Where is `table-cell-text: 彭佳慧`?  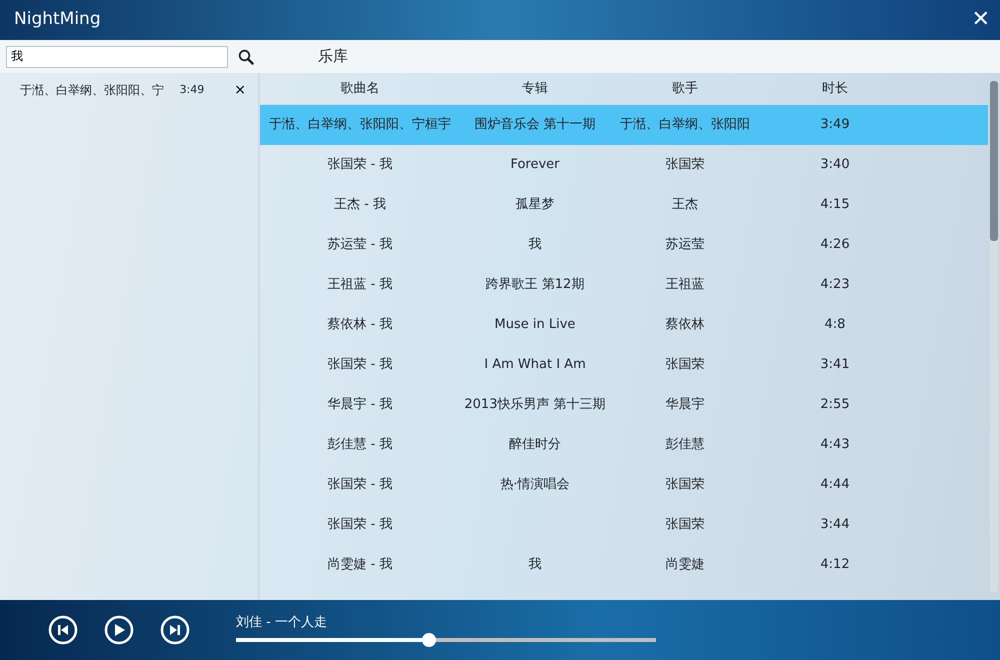
table-cell-text: 彭佳慧 is located at coordinates (685, 445).